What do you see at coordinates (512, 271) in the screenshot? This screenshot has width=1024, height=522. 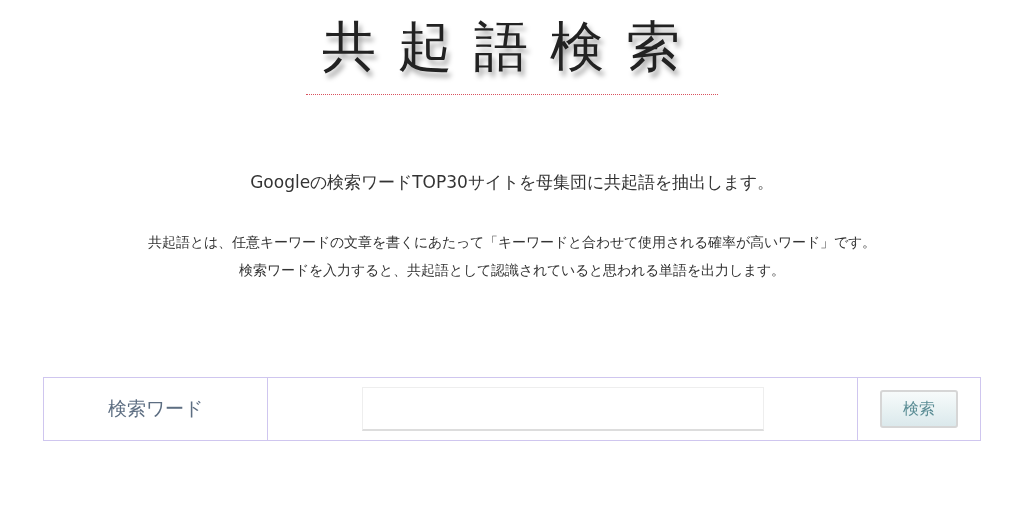 I see `description-text: 検索ワードを入力すると、共起語として認識されていると思われる単語を出力します。` at bounding box center [512, 271].